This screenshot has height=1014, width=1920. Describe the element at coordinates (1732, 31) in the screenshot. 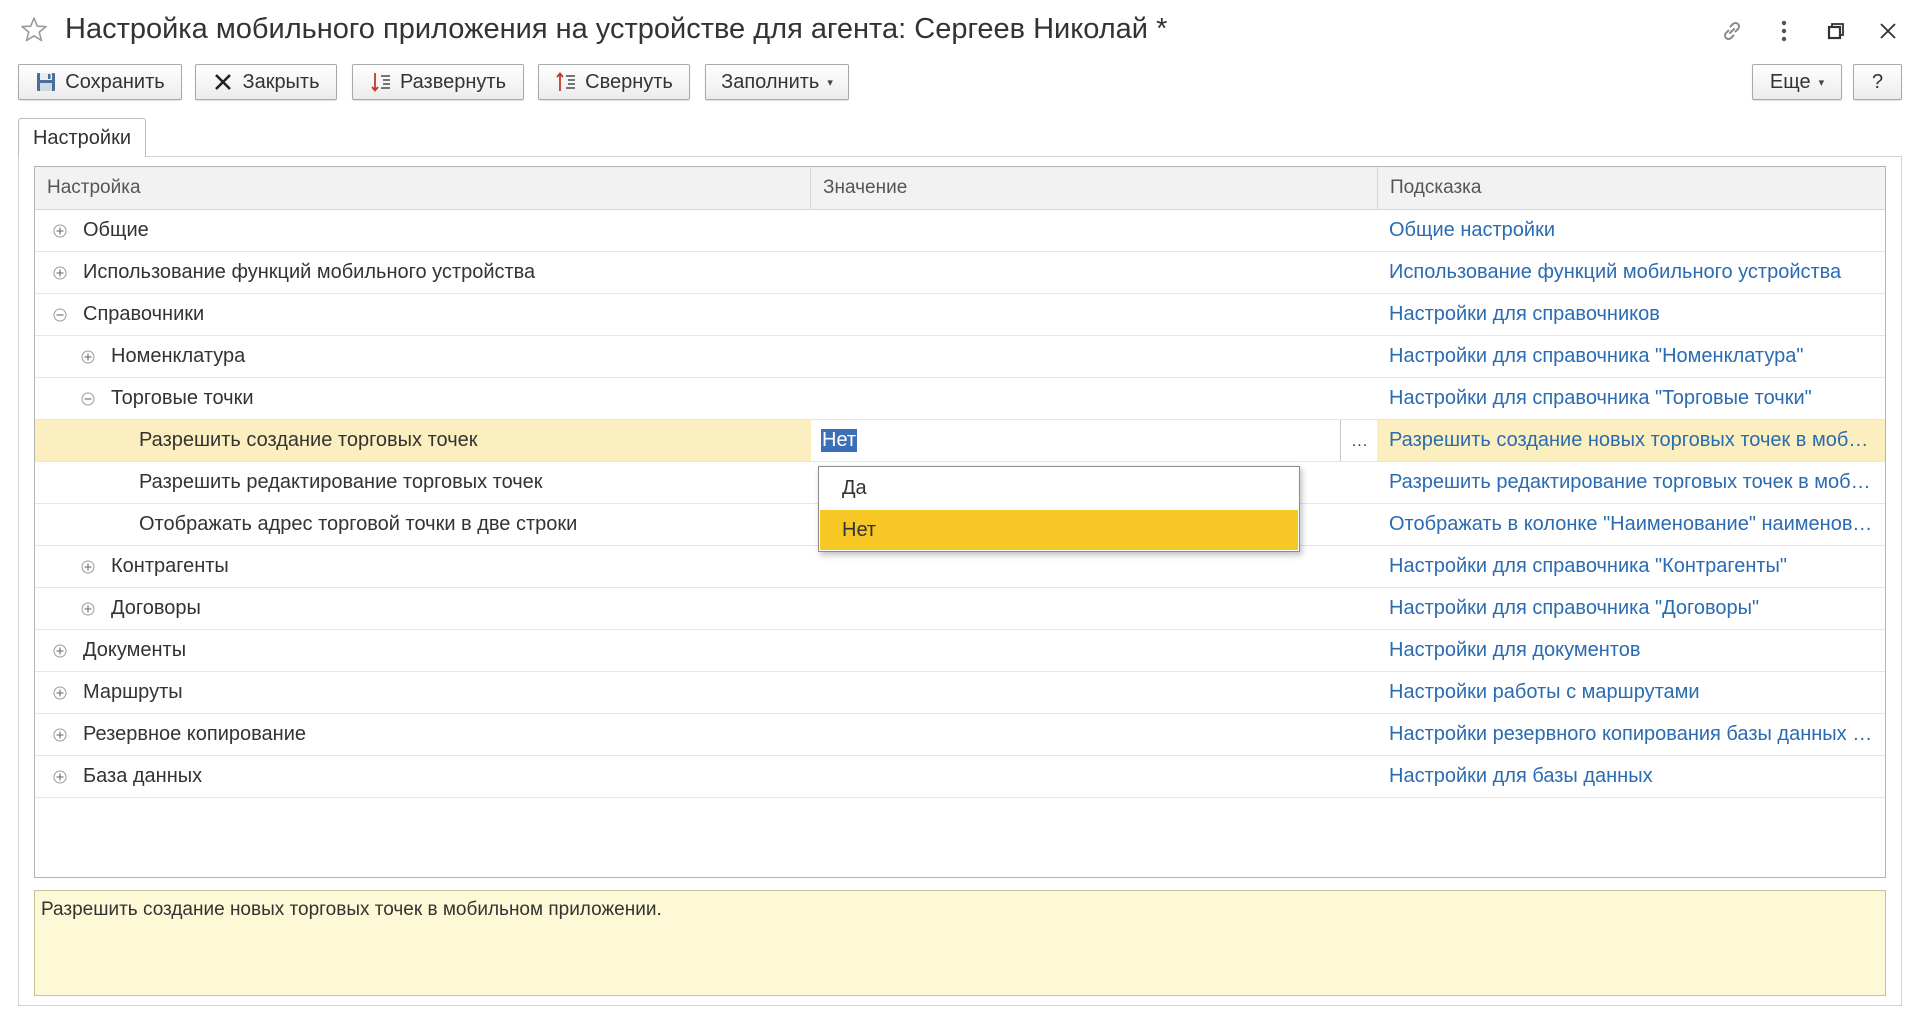

I see `link-icon` at that location.